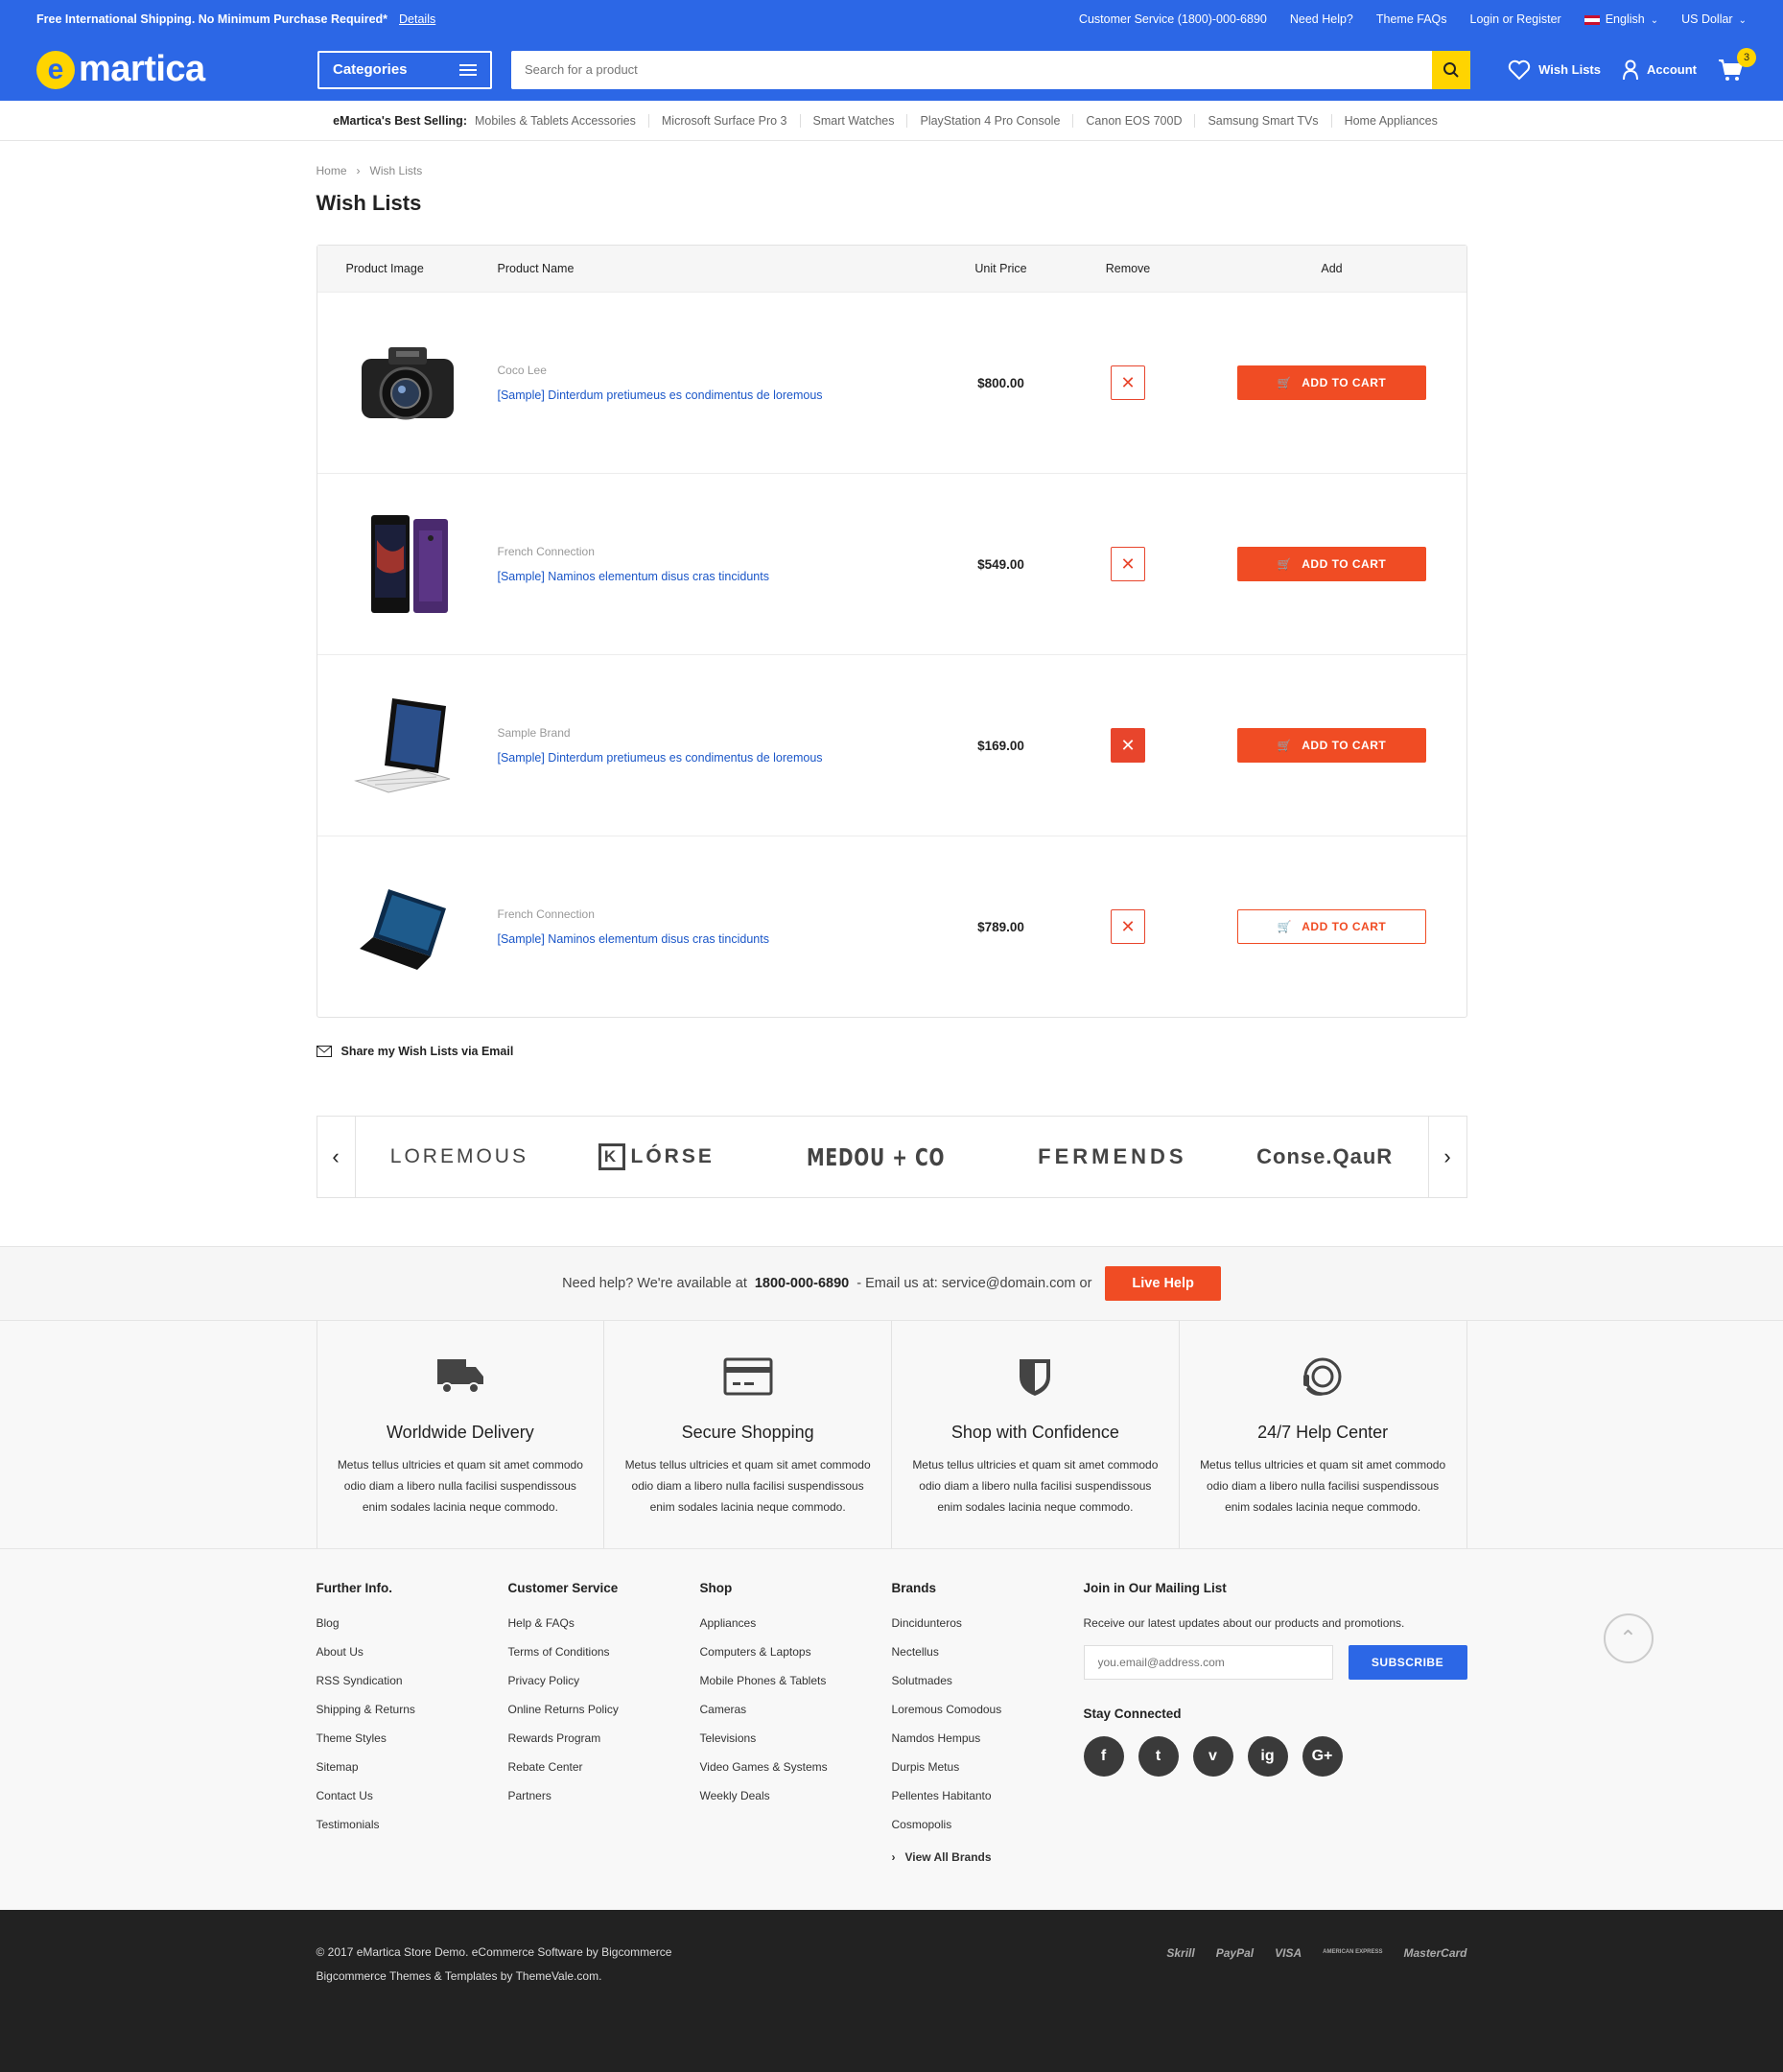 Image resolution: width=1783 pixels, height=2072 pixels. What do you see at coordinates (971, 69) in the screenshot?
I see `search-input` at bounding box center [971, 69].